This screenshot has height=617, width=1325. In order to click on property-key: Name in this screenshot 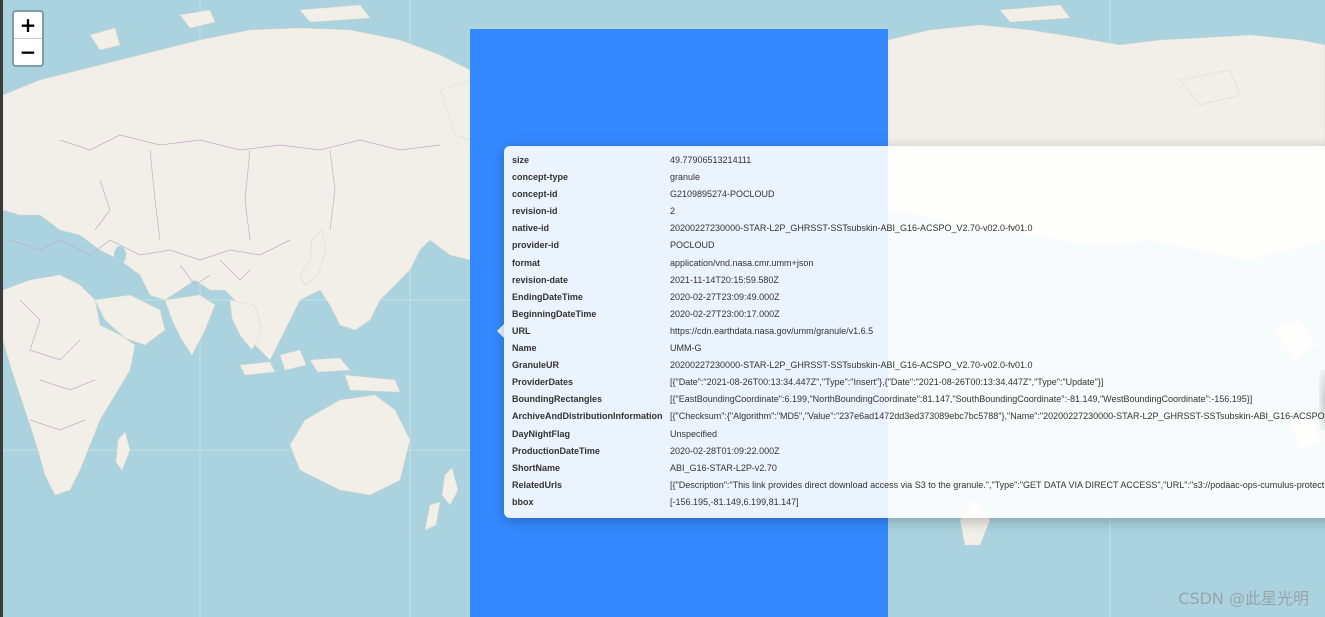, I will do `click(524, 348)`.